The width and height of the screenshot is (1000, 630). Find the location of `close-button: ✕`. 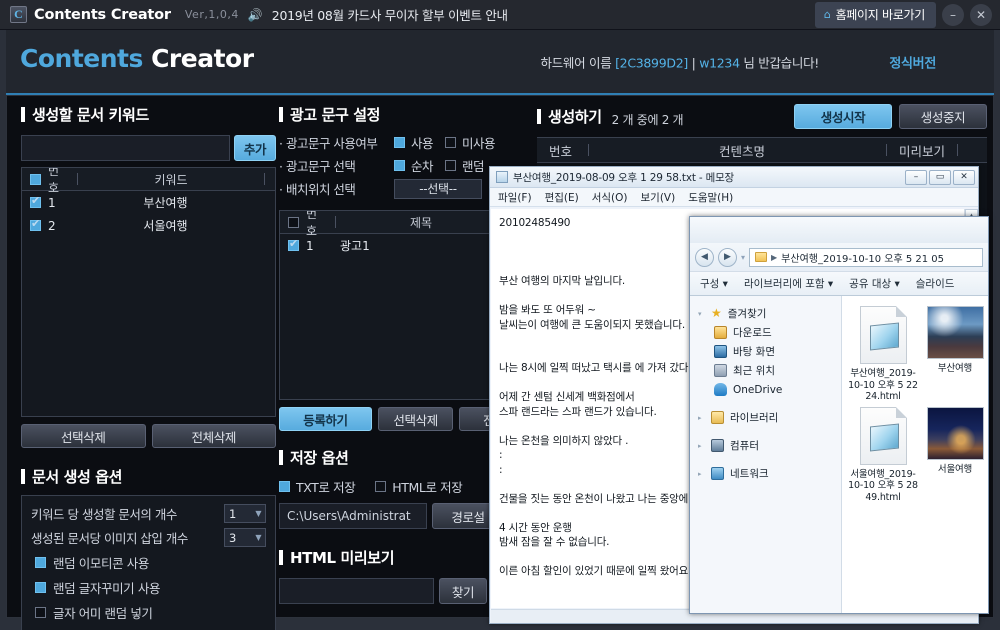

close-button: ✕ is located at coordinates (981, 14).